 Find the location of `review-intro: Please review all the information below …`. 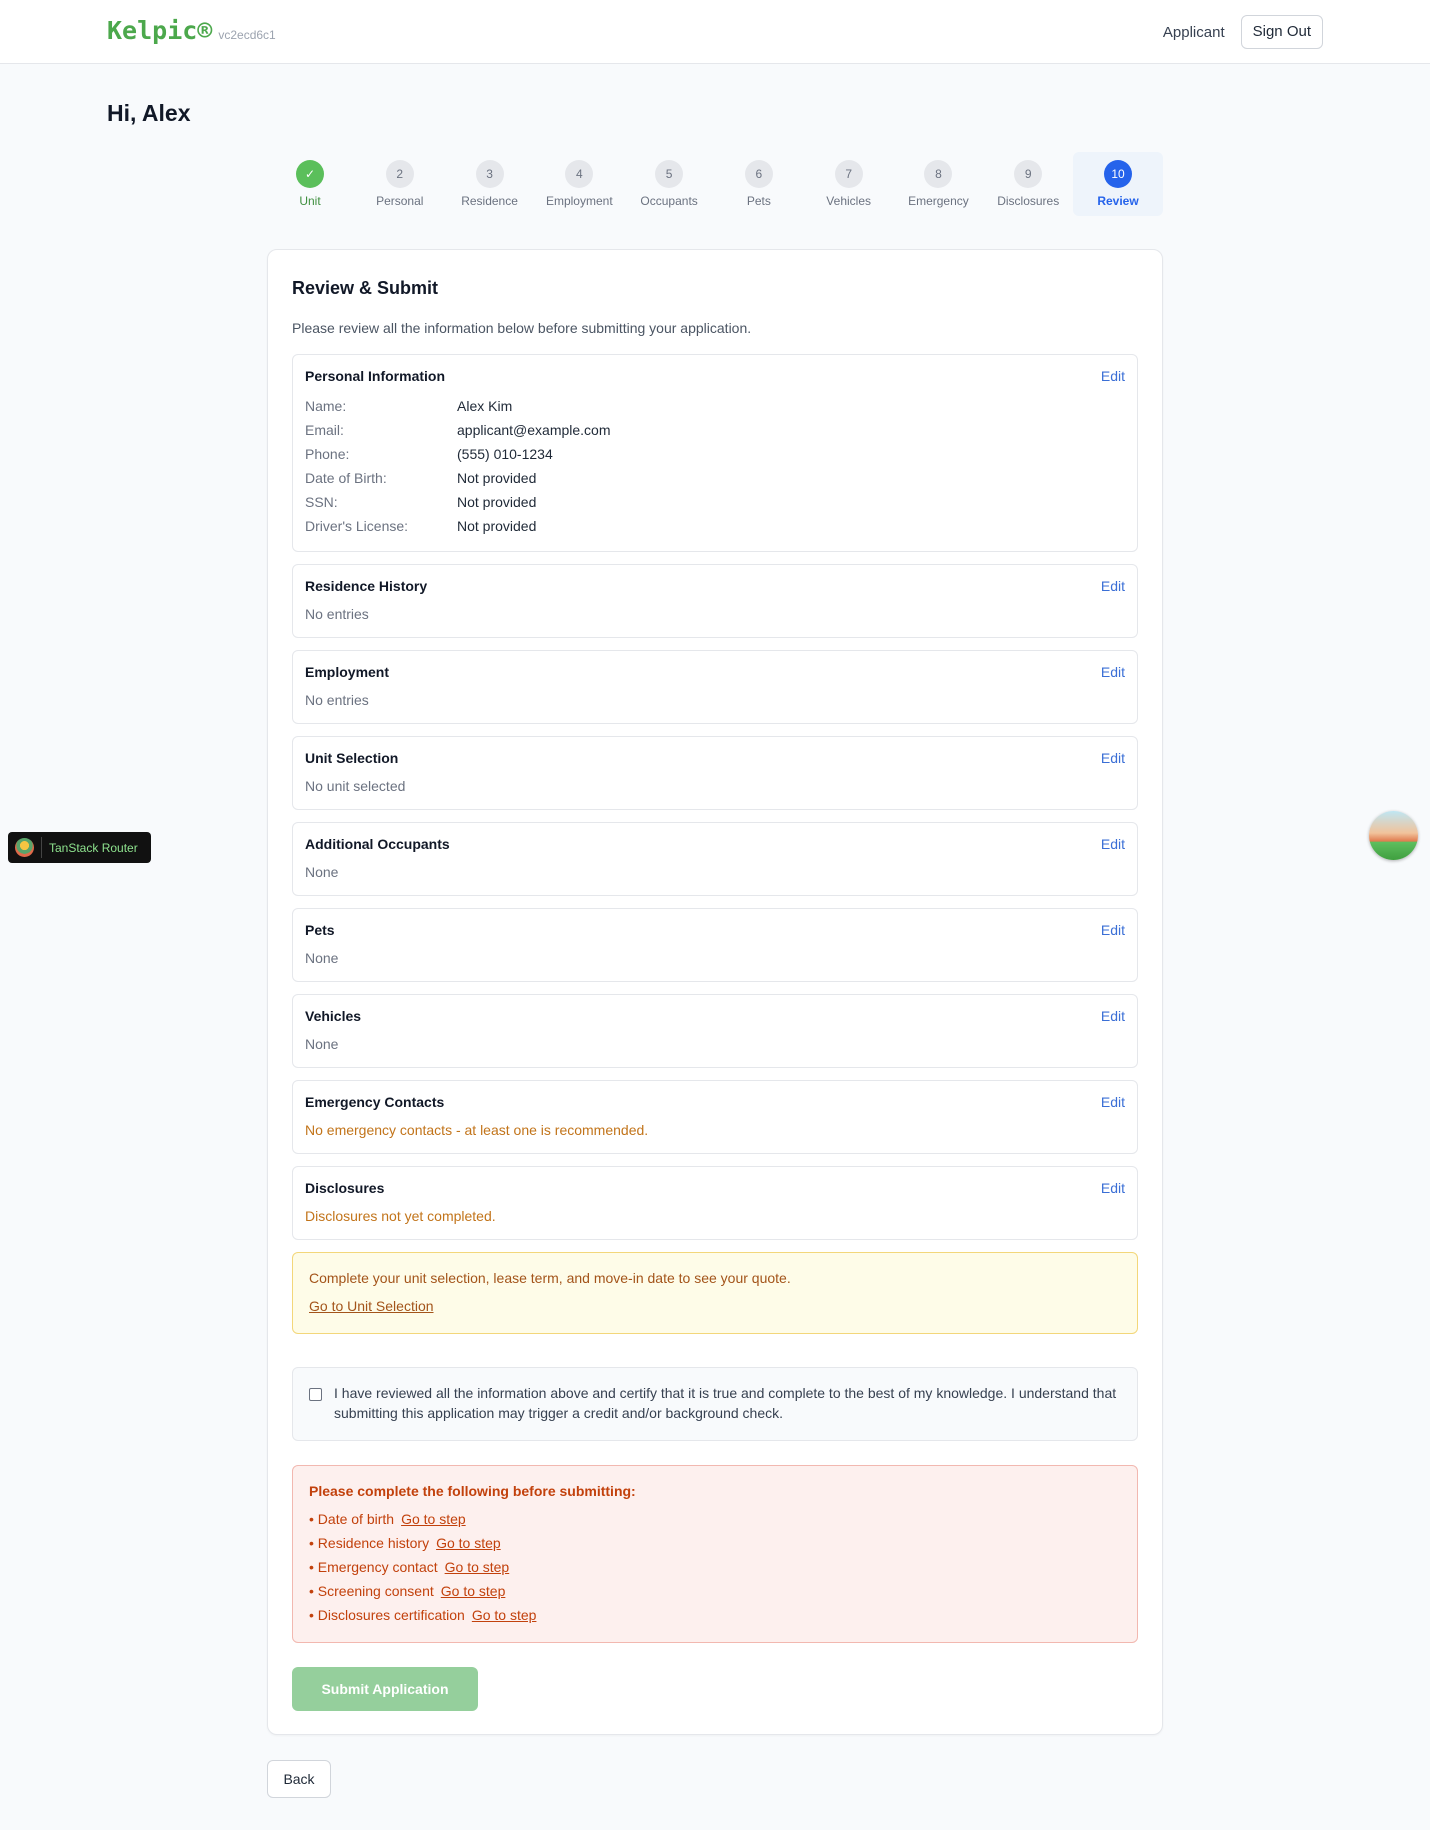

review-intro: Please review all the information below … is located at coordinates (522, 328).